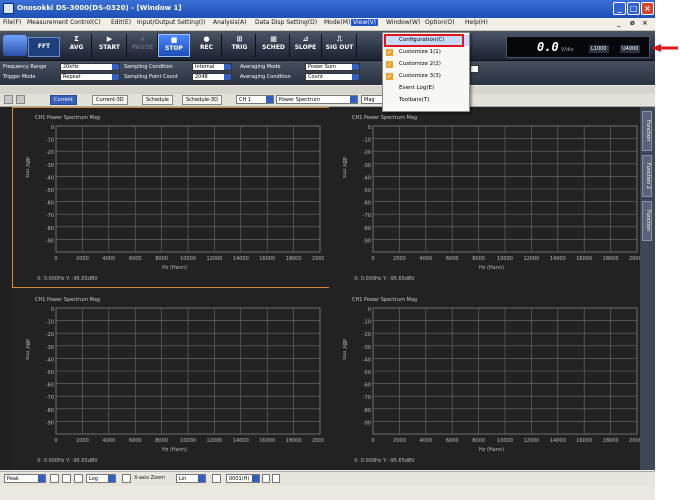 The image size is (680, 500). What do you see at coordinates (317, 99) in the screenshot?
I see `function-select: Power Spectrum` at bounding box center [317, 99].